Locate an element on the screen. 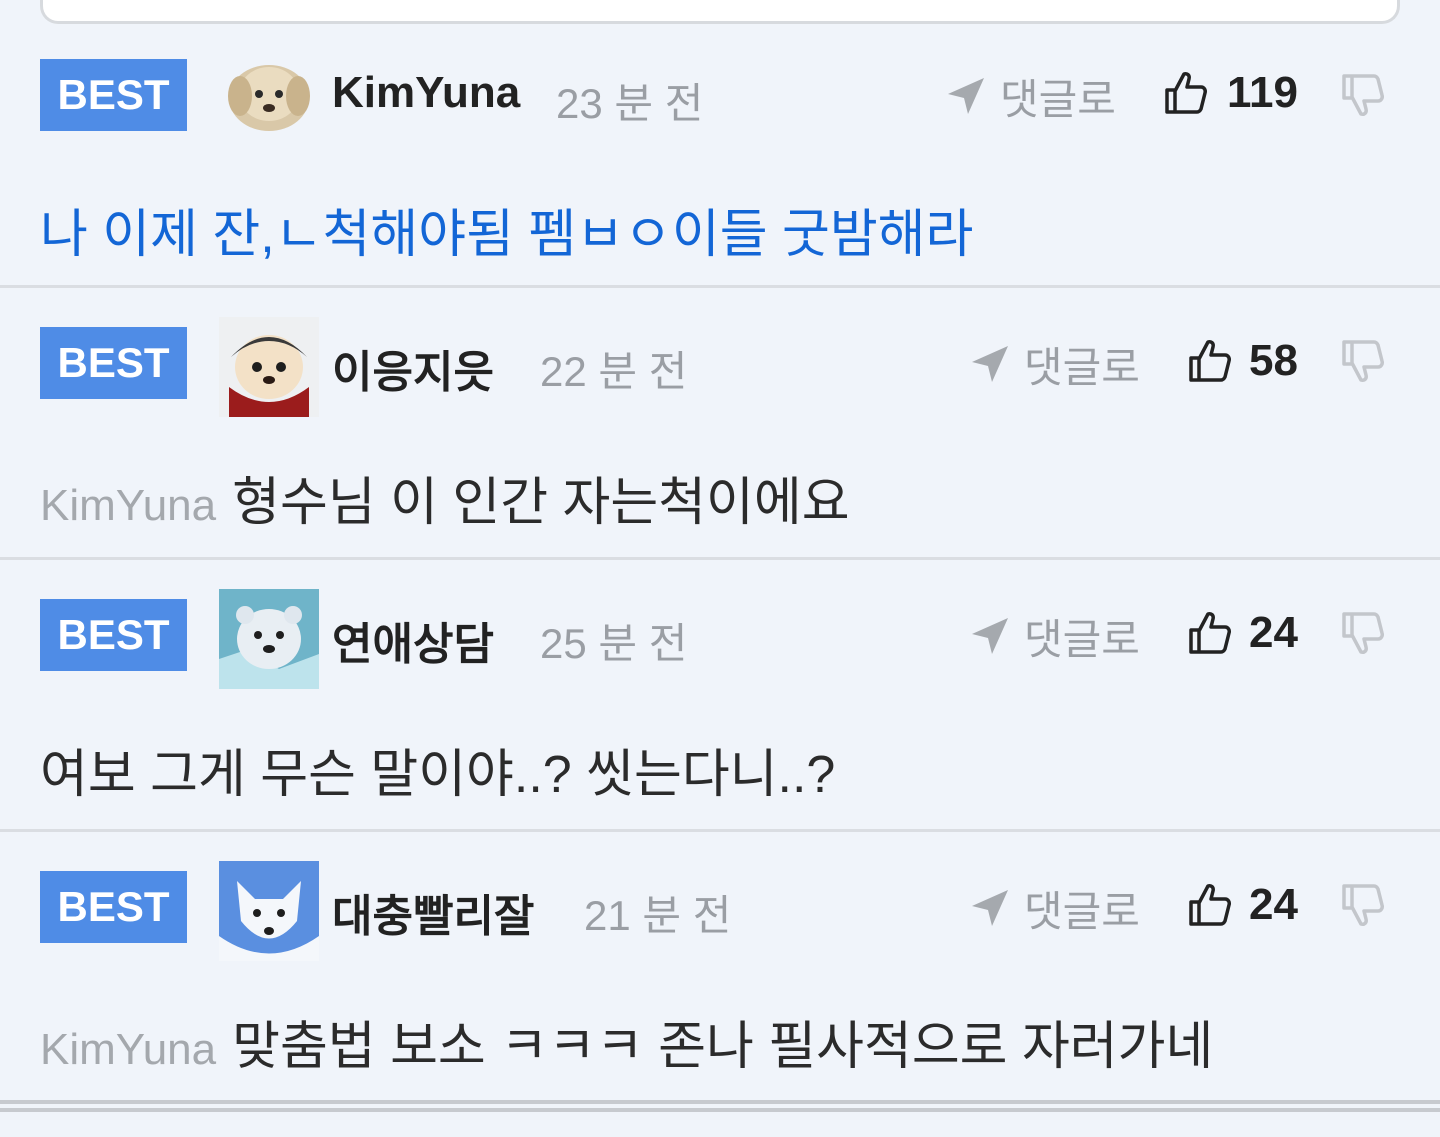  like-count: 58 is located at coordinates (1273, 360).